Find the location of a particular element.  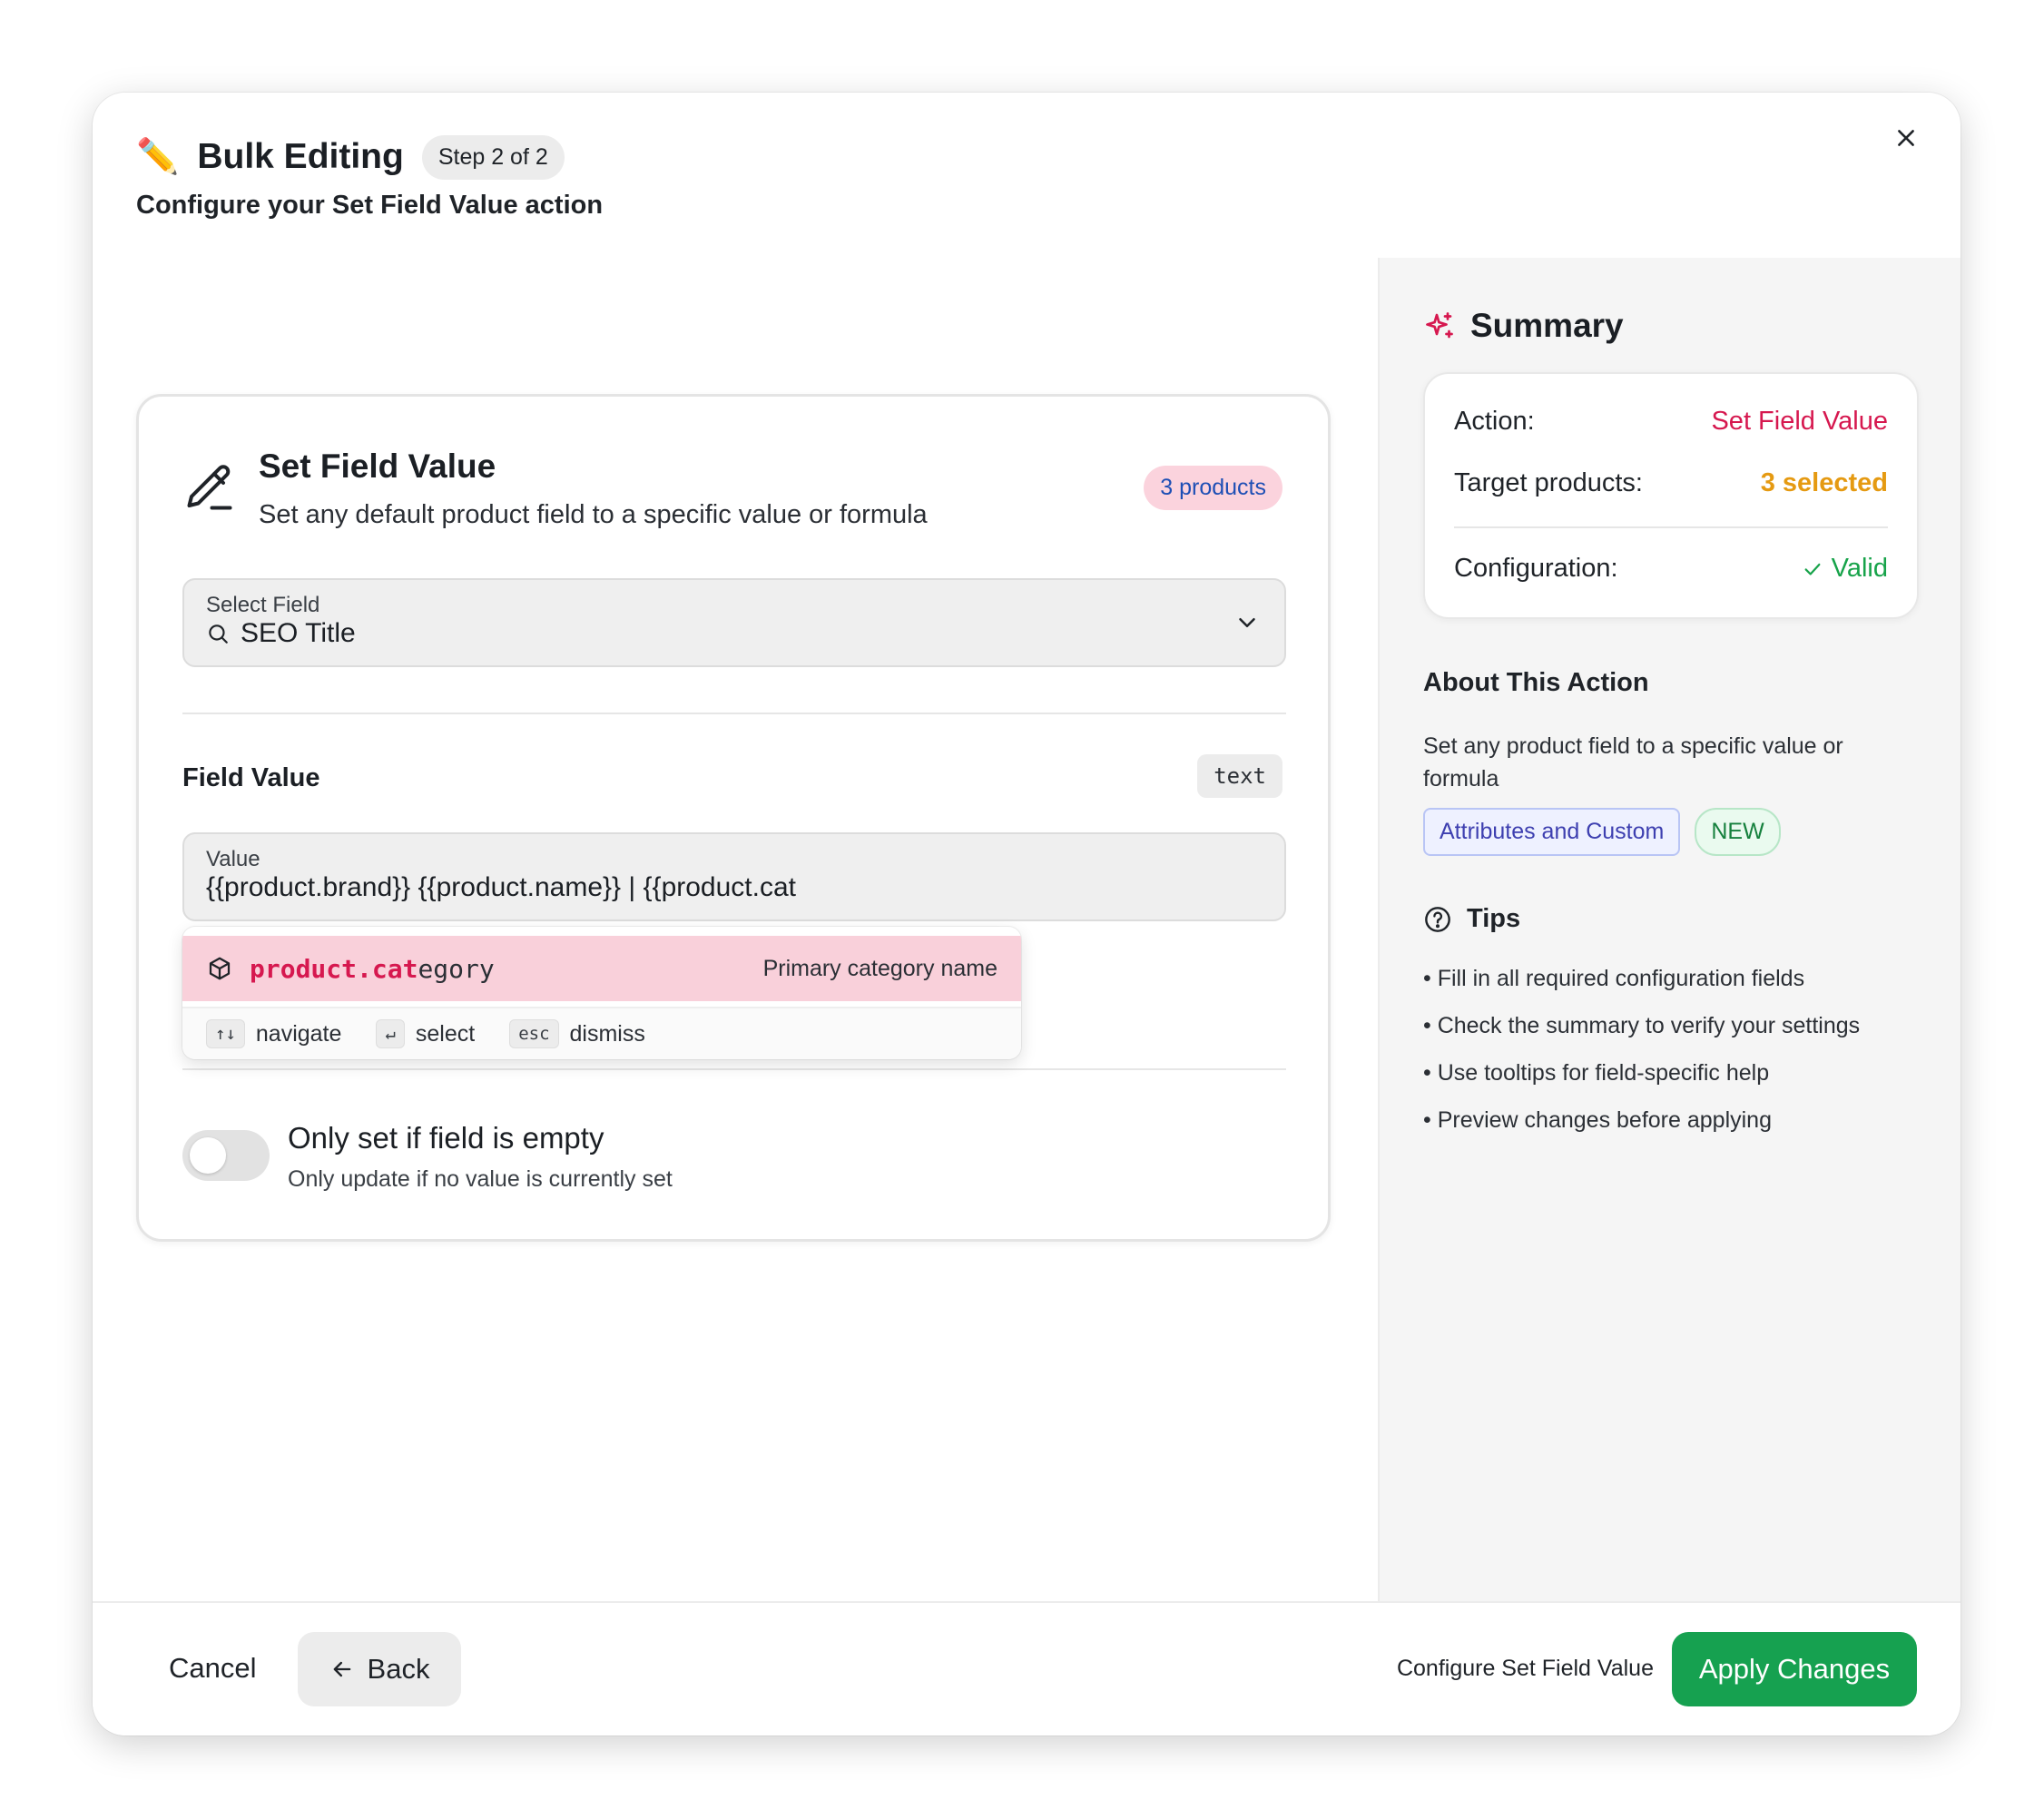

apply-changes-button: Apply Changes is located at coordinates (1794, 1669).